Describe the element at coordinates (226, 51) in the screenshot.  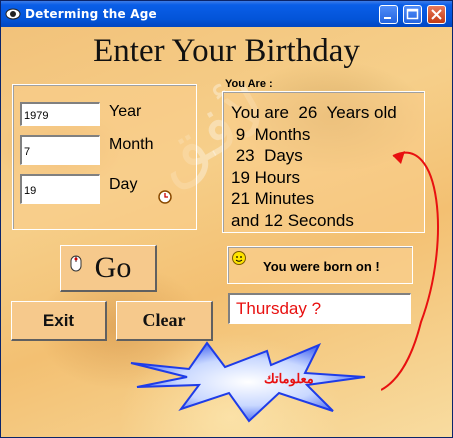
I see `page-title: Enter Your Birthday` at that location.